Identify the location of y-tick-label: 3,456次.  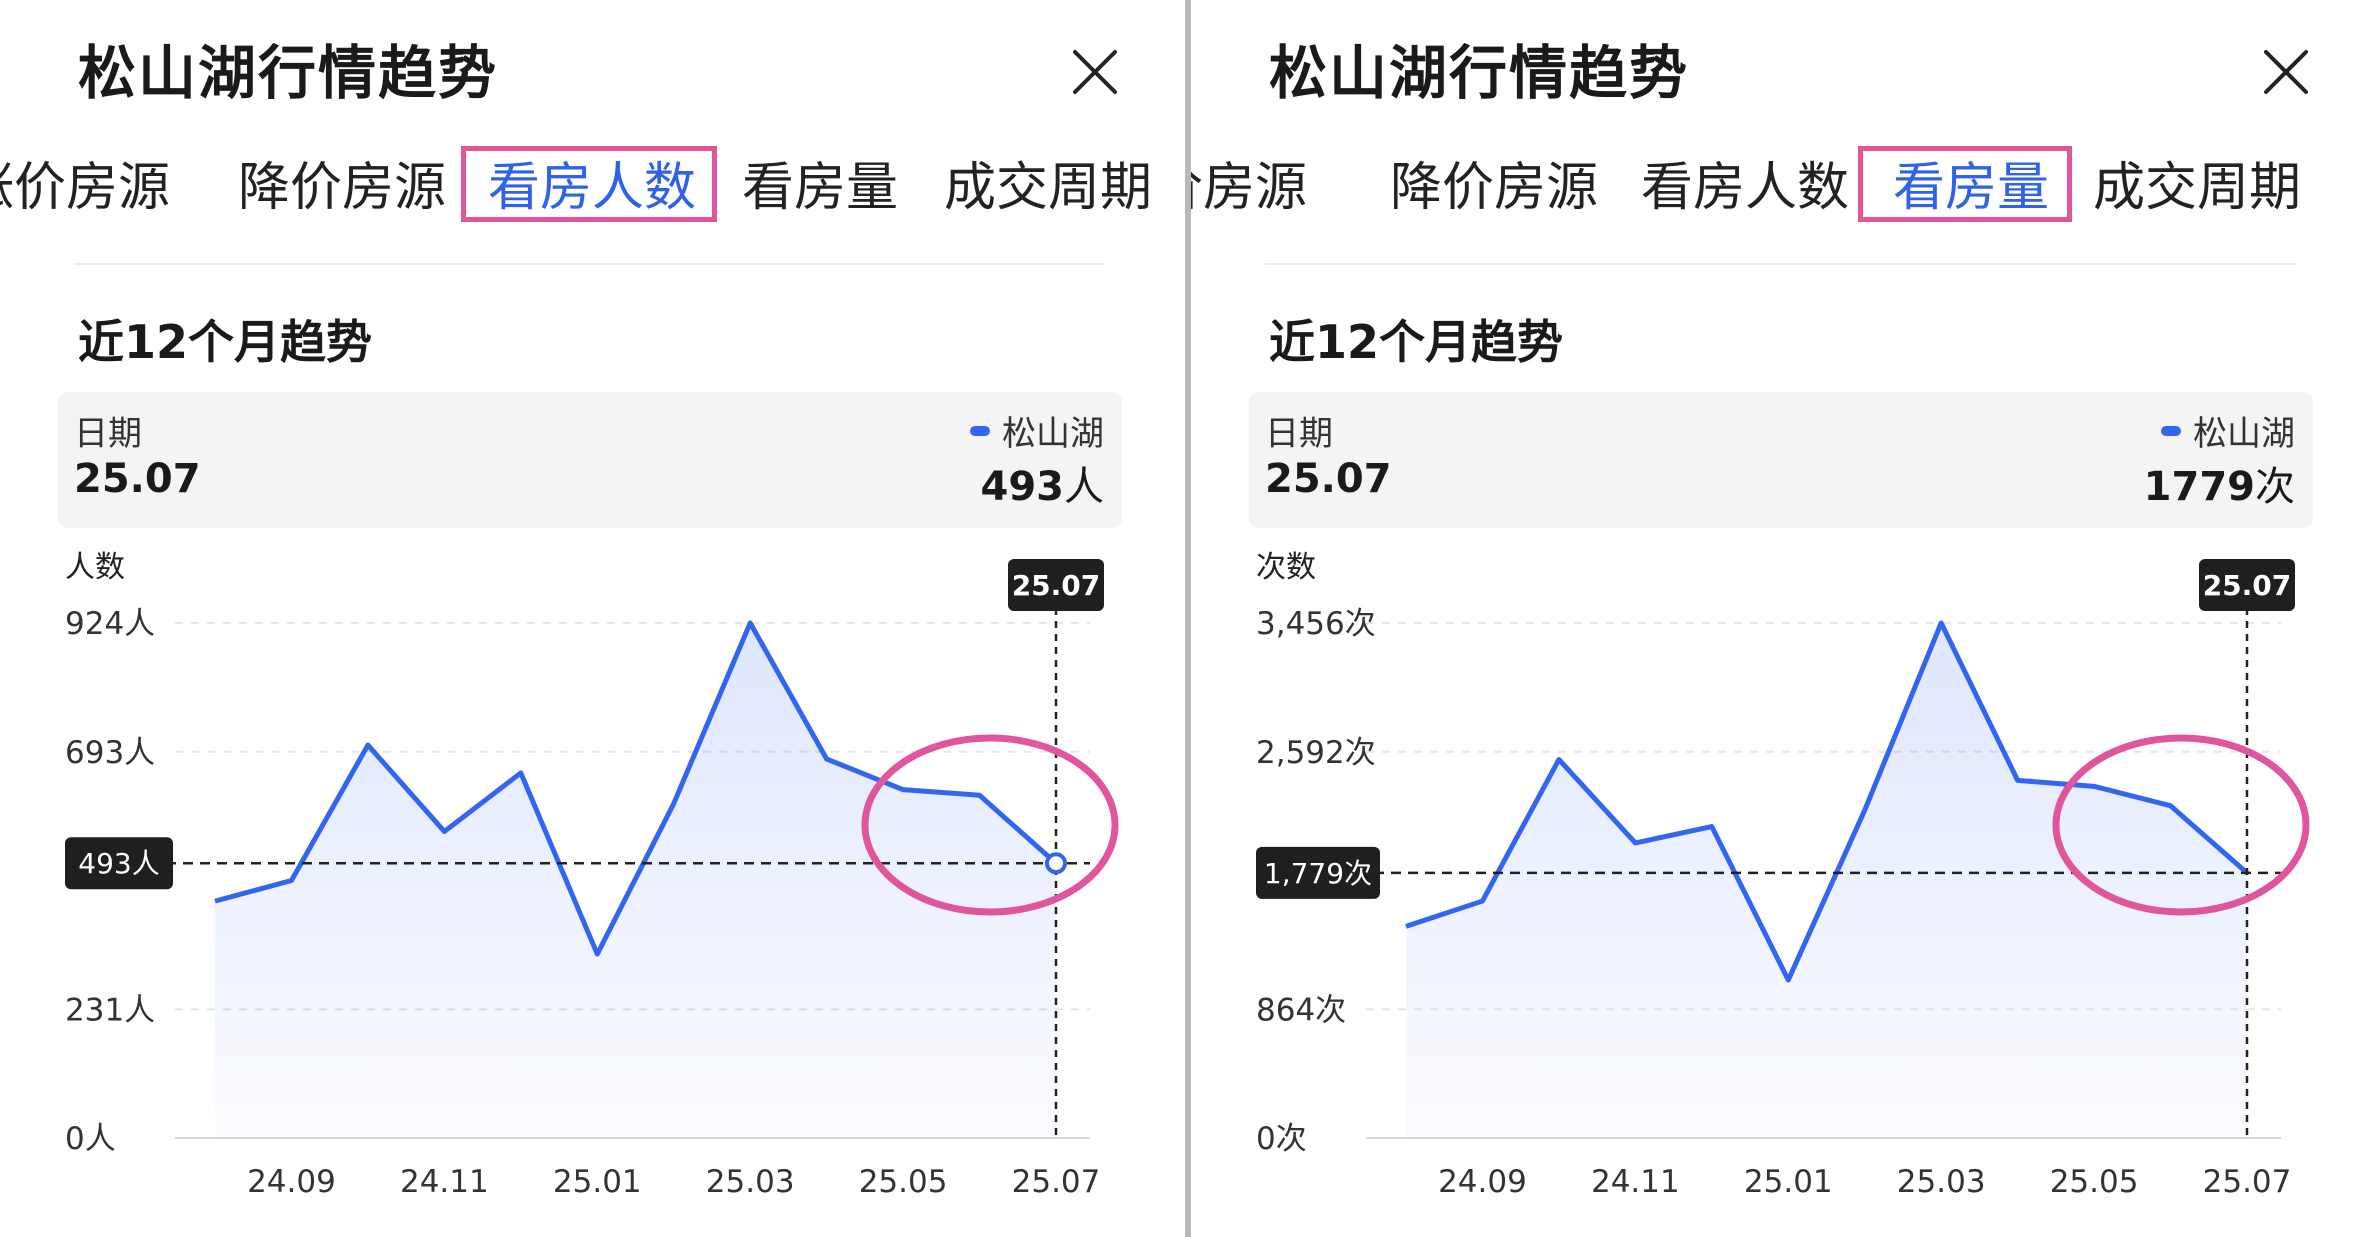
(1316, 624).